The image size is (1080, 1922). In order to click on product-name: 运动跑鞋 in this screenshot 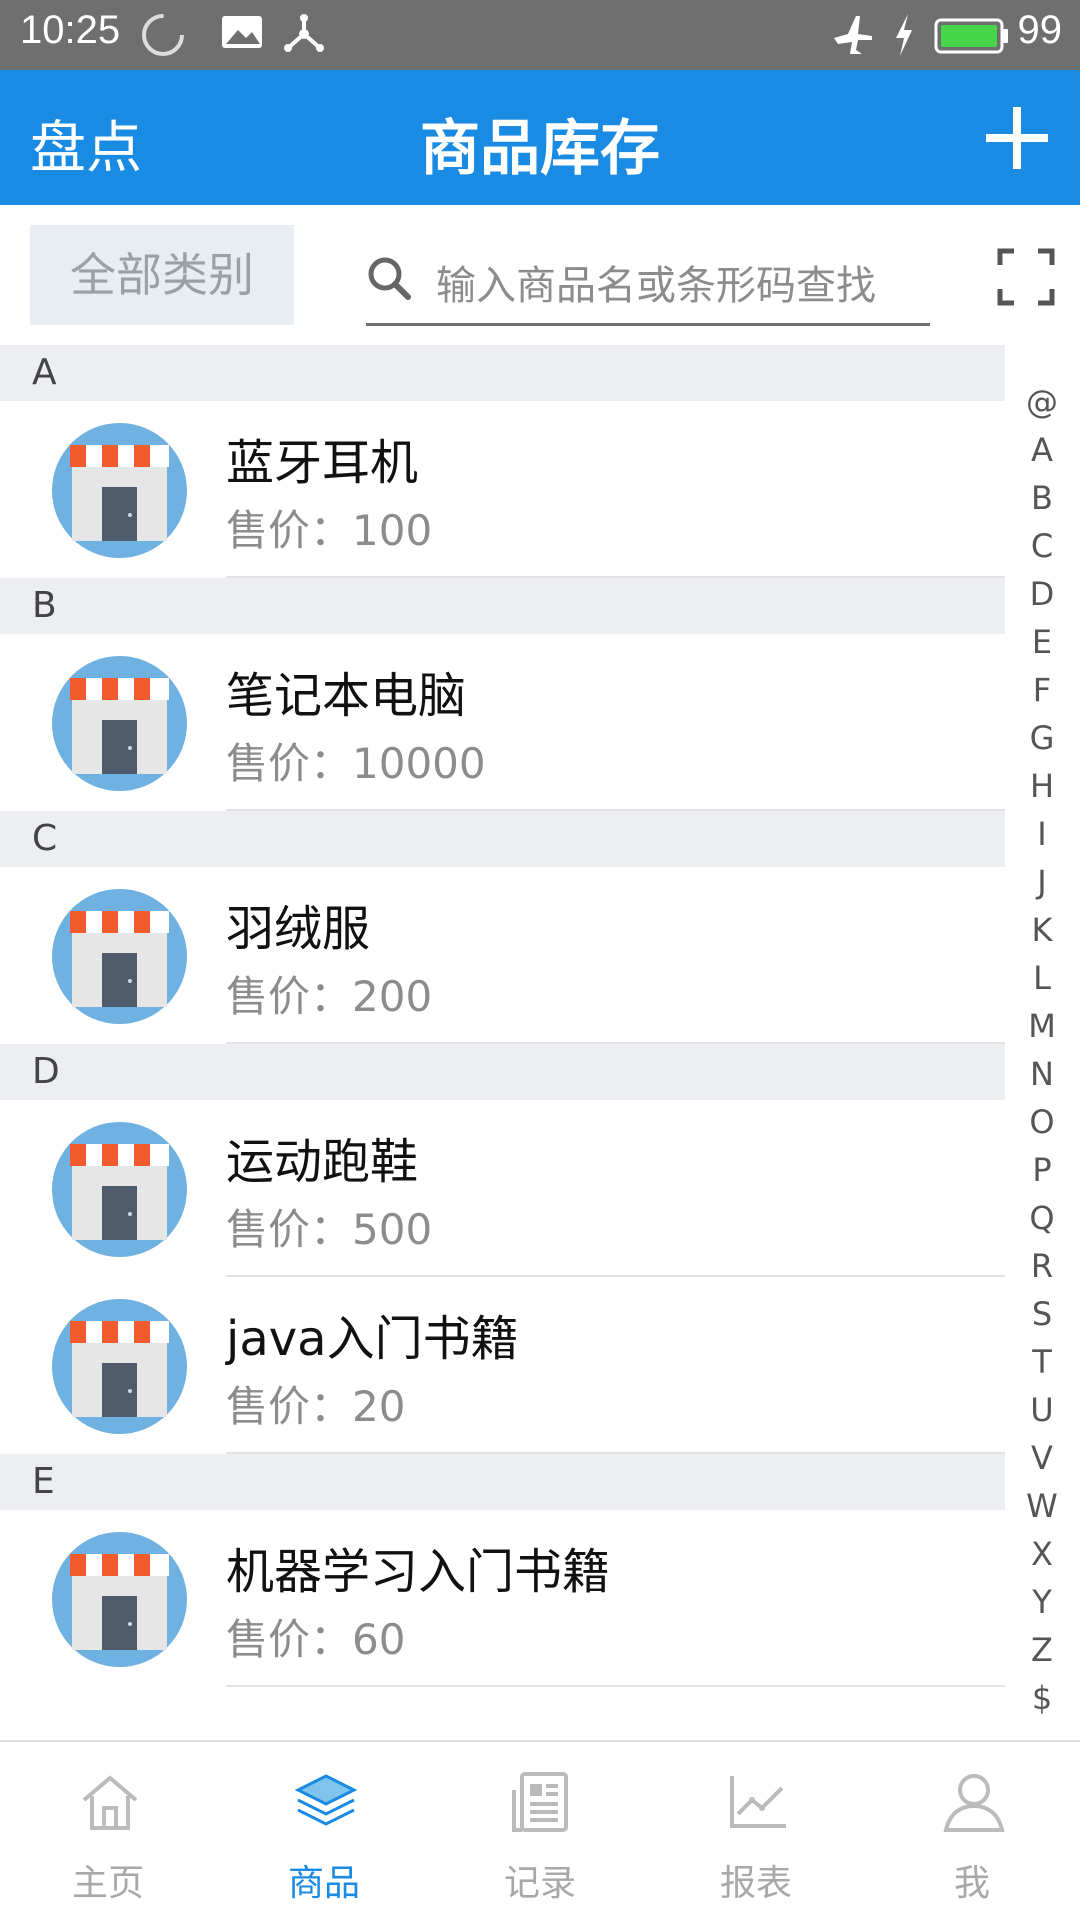, I will do `click(322, 1162)`.